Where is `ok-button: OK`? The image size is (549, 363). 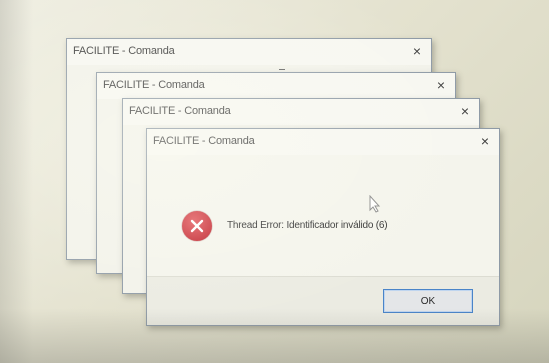 ok-button: OK is located at coordinates (428, 301).